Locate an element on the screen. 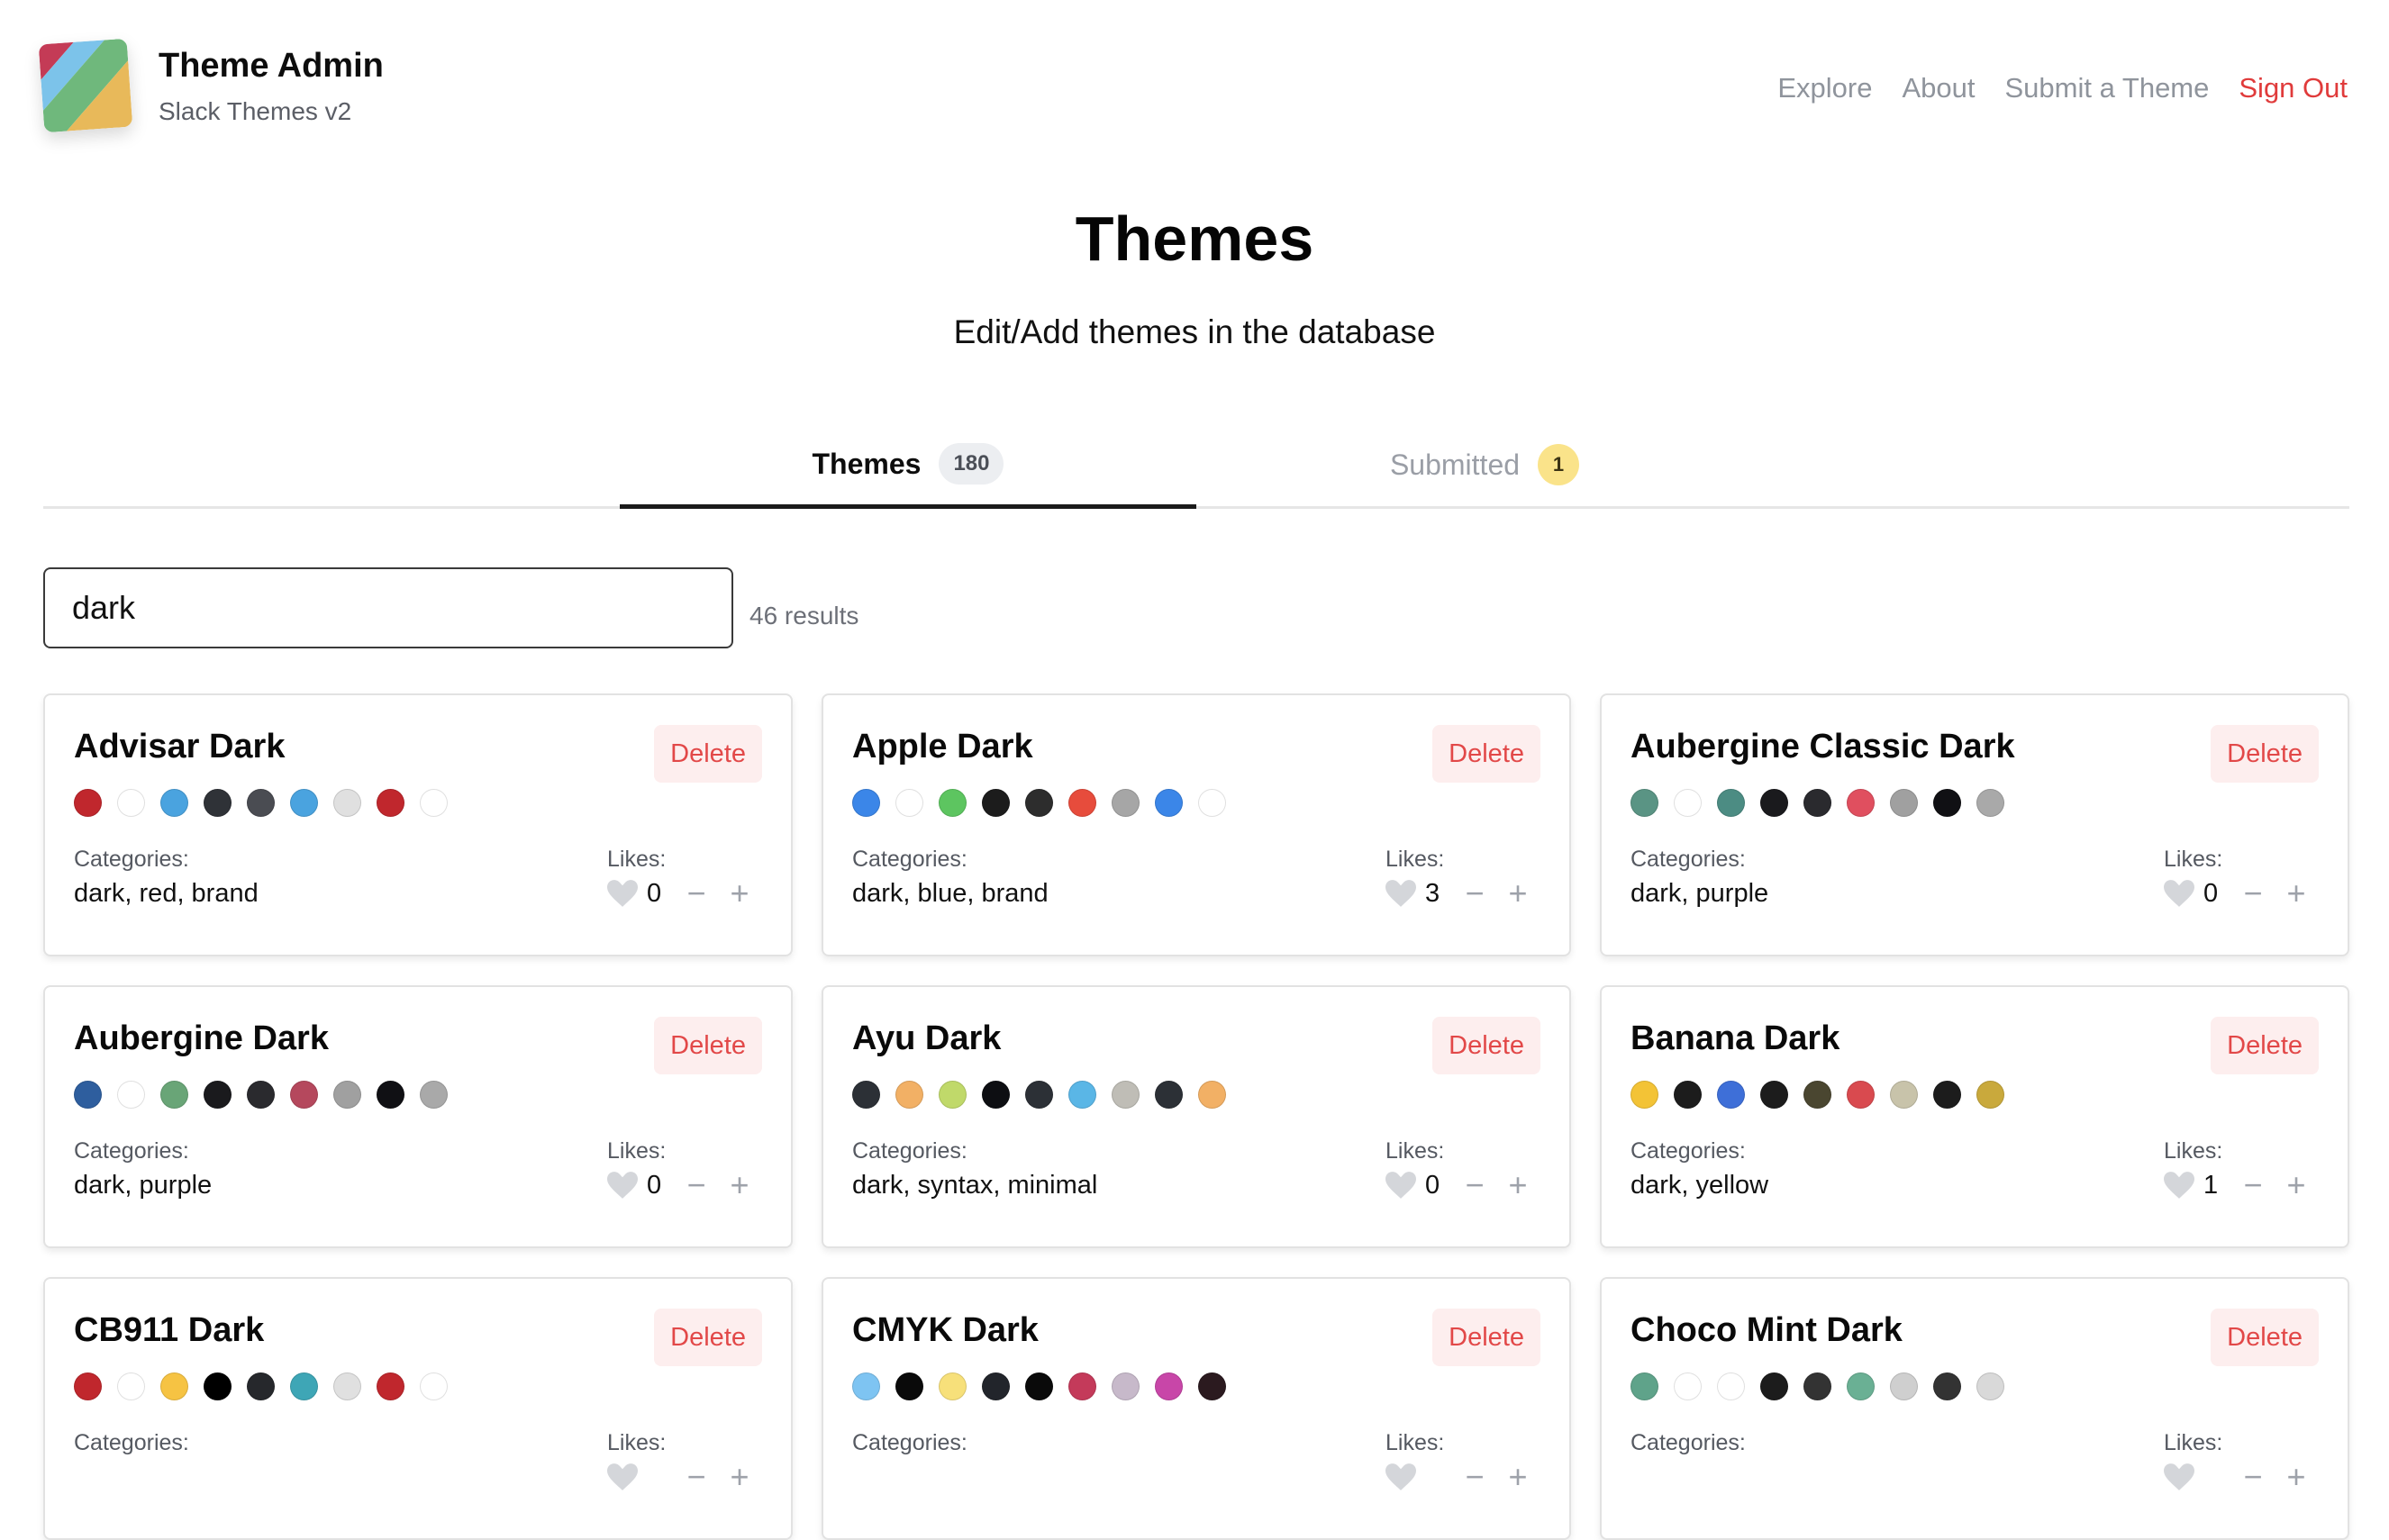 The height and width of the screenshot is (1540, 2389). nav-submit-theme: Submit a Theme is located at coordinates (2107, 88).